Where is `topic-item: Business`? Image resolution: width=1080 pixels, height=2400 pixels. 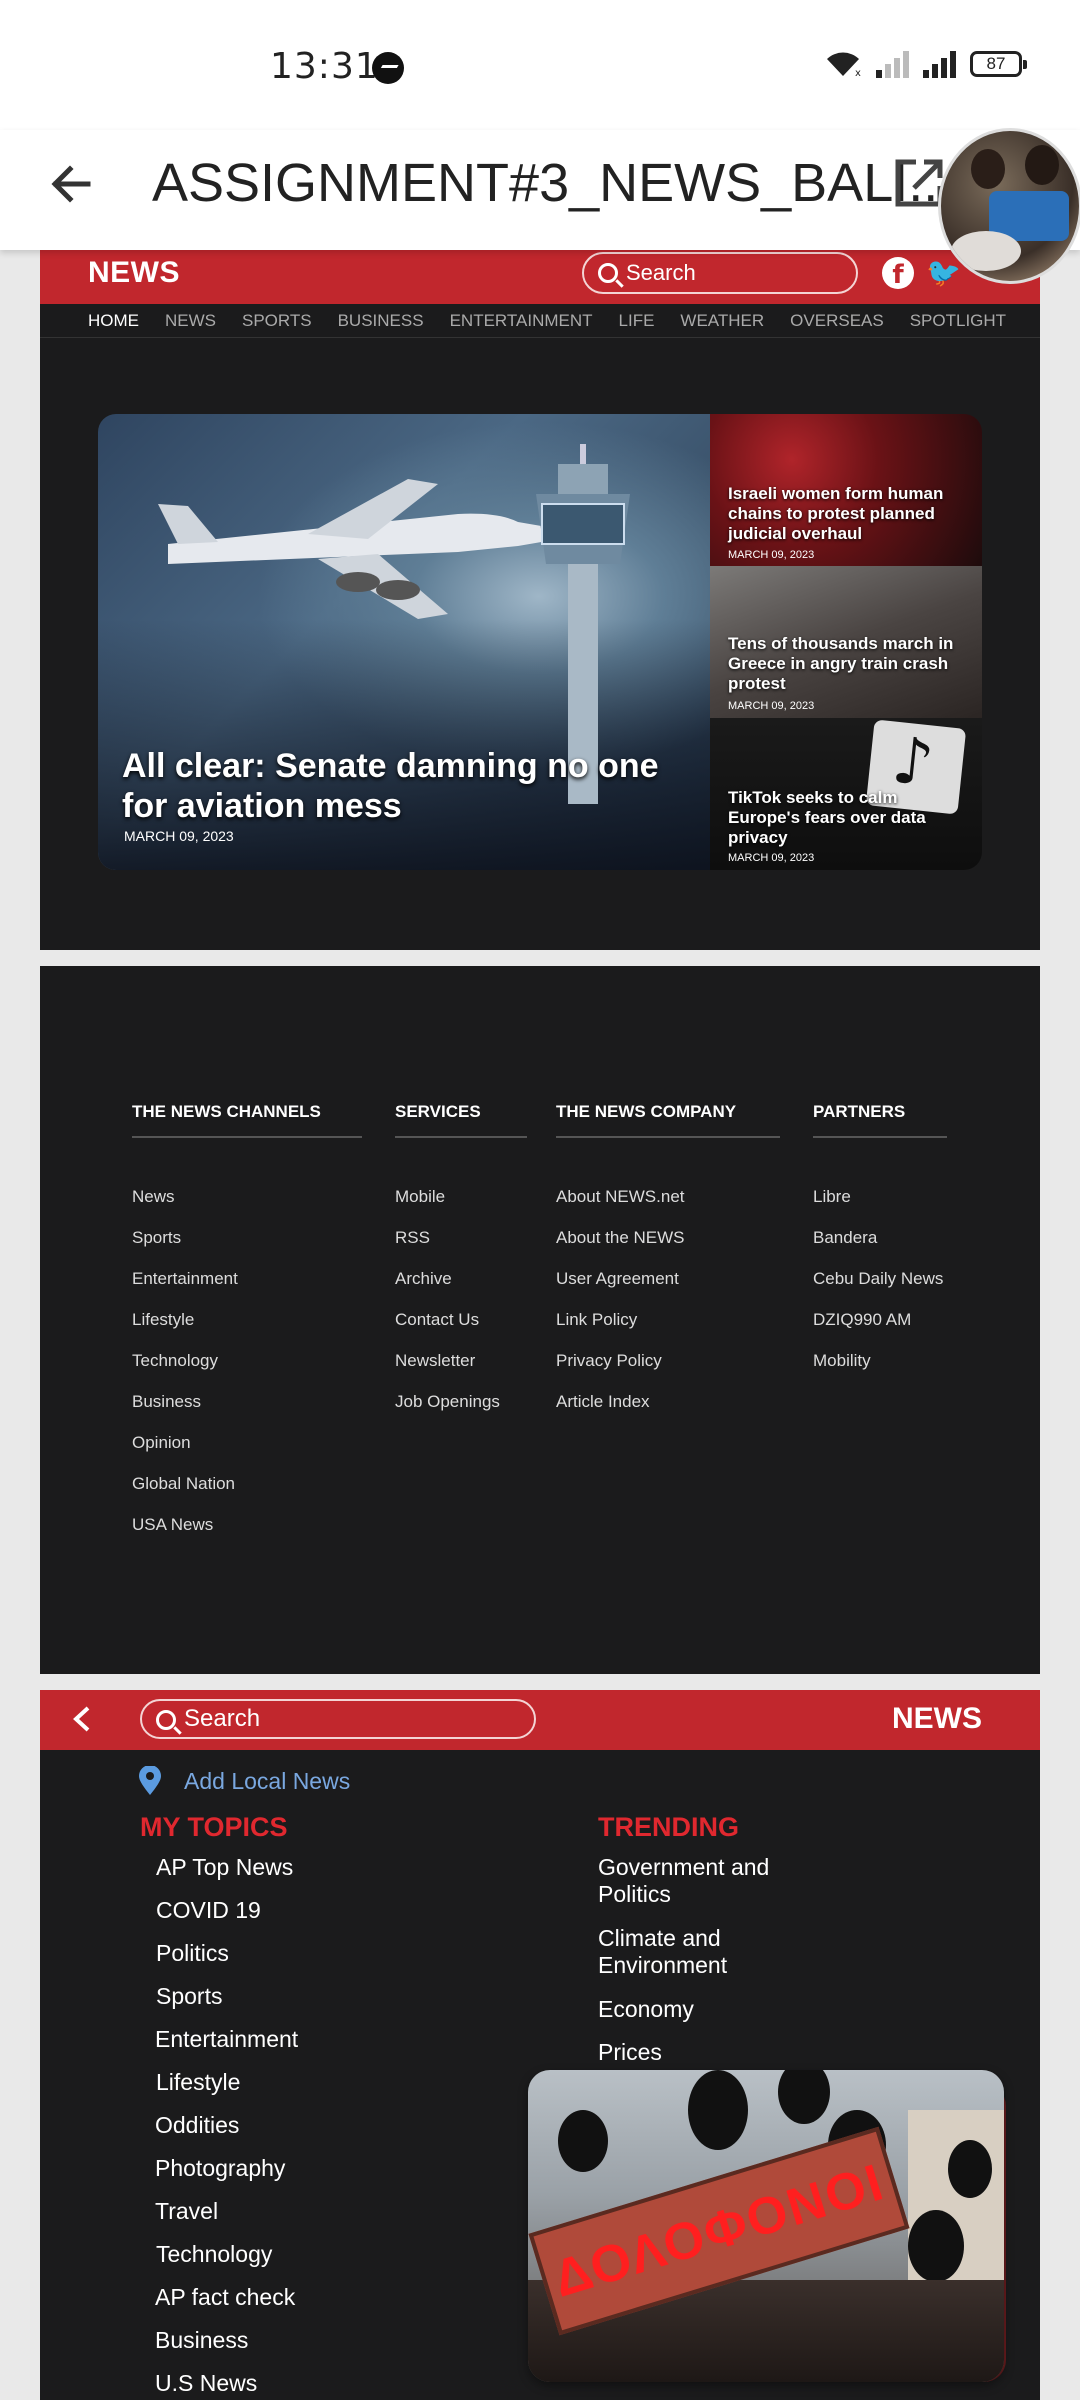 topic-item: Business is located at coordinates (201, 2340).